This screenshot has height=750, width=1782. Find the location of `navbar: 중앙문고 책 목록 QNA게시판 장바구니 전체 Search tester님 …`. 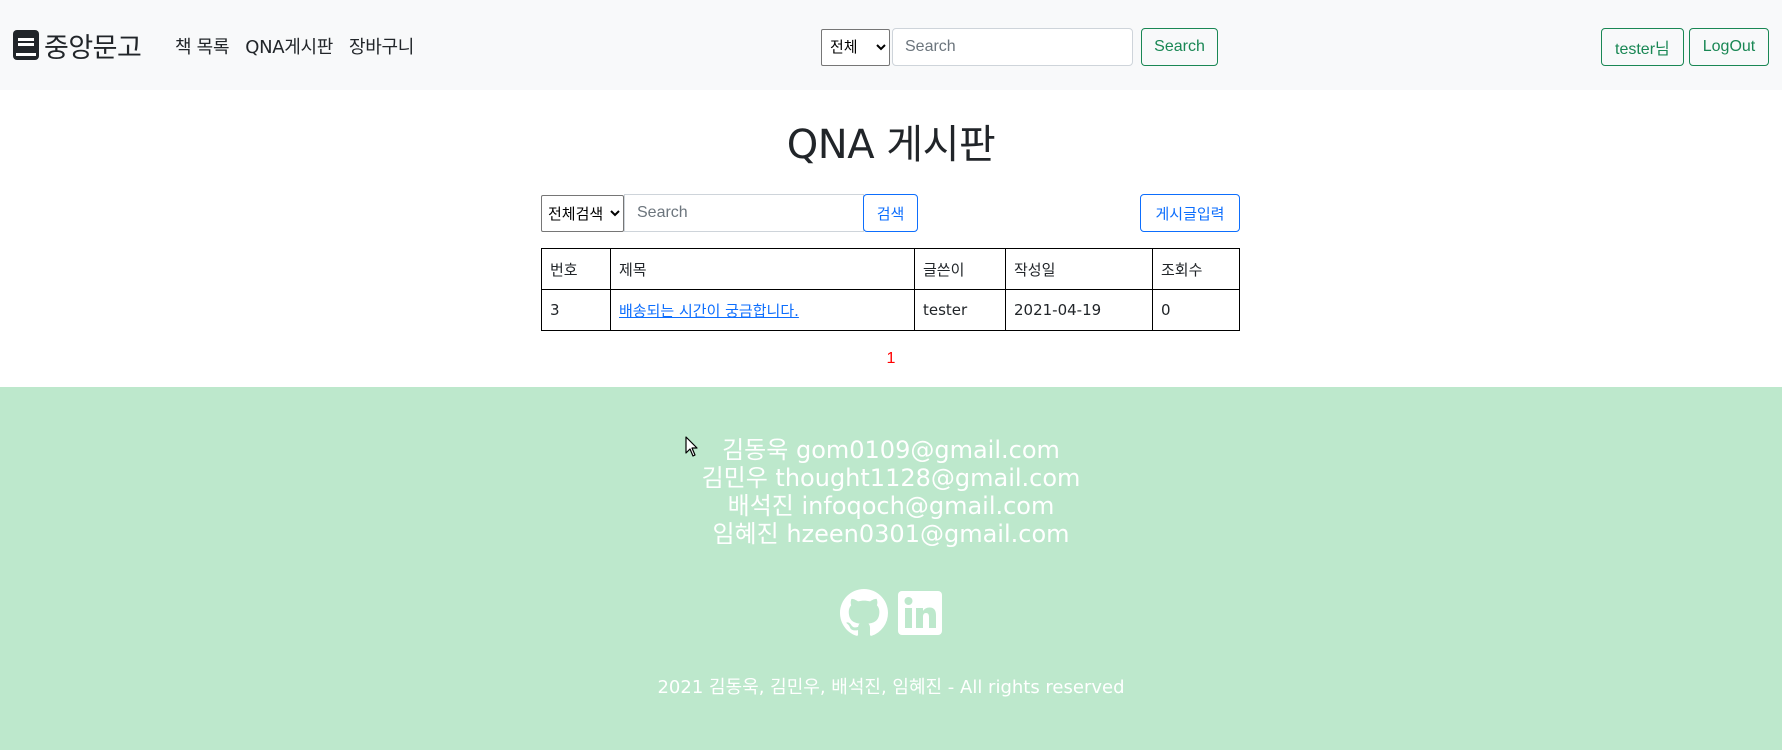

navbar: 중앙문고 책 목록 QNA게시판 장바구니 전체 Search tester님 … is located at coordinates (891, 45).